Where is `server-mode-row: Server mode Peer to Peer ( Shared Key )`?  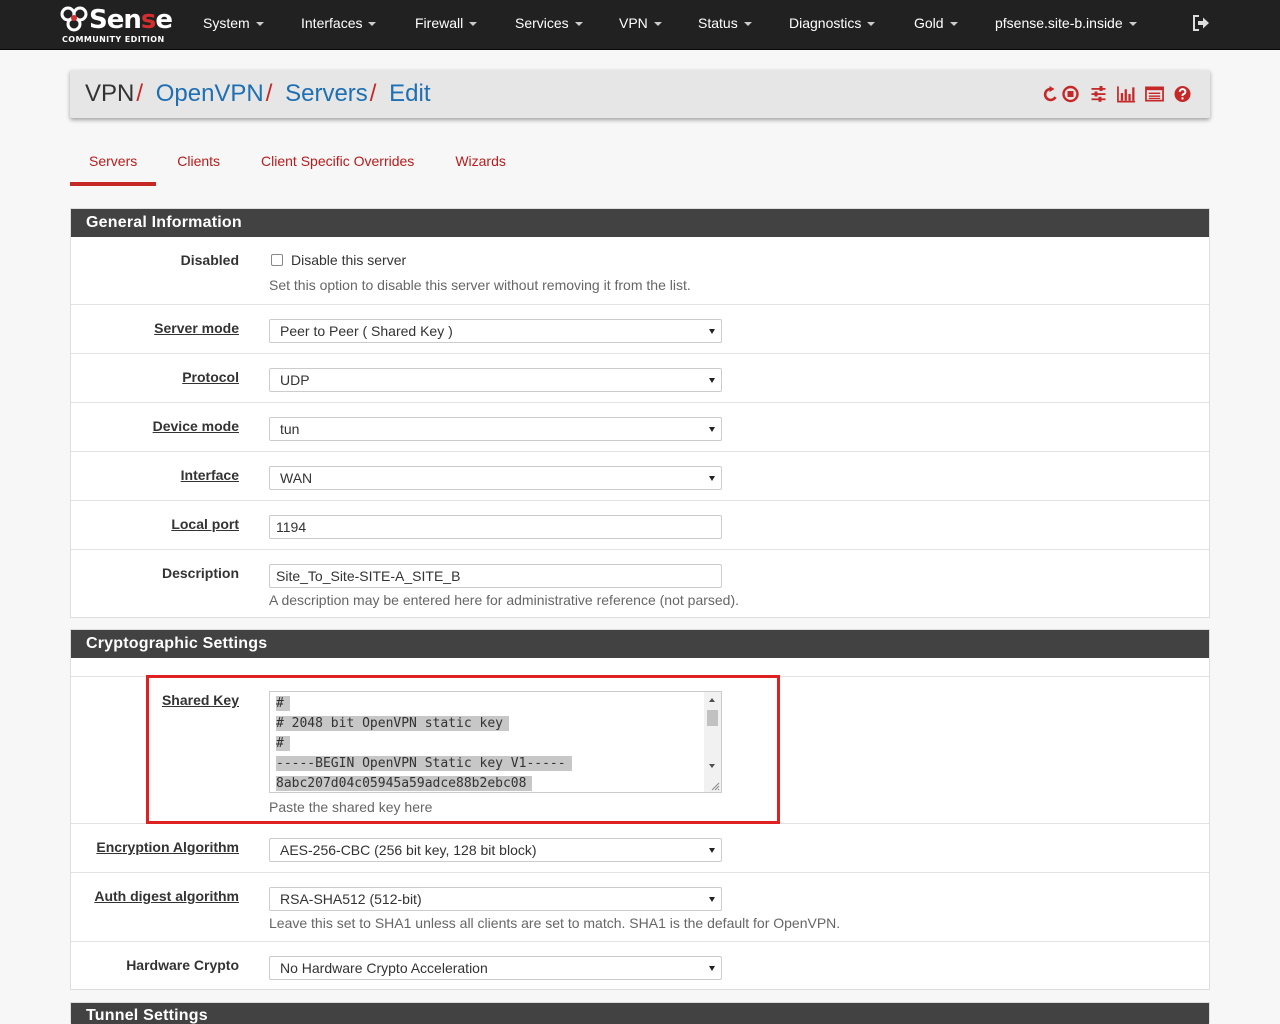 server-mode-row: Server mode Peer to Peer ( Shared Key ) is located at coordinates (640, 329).